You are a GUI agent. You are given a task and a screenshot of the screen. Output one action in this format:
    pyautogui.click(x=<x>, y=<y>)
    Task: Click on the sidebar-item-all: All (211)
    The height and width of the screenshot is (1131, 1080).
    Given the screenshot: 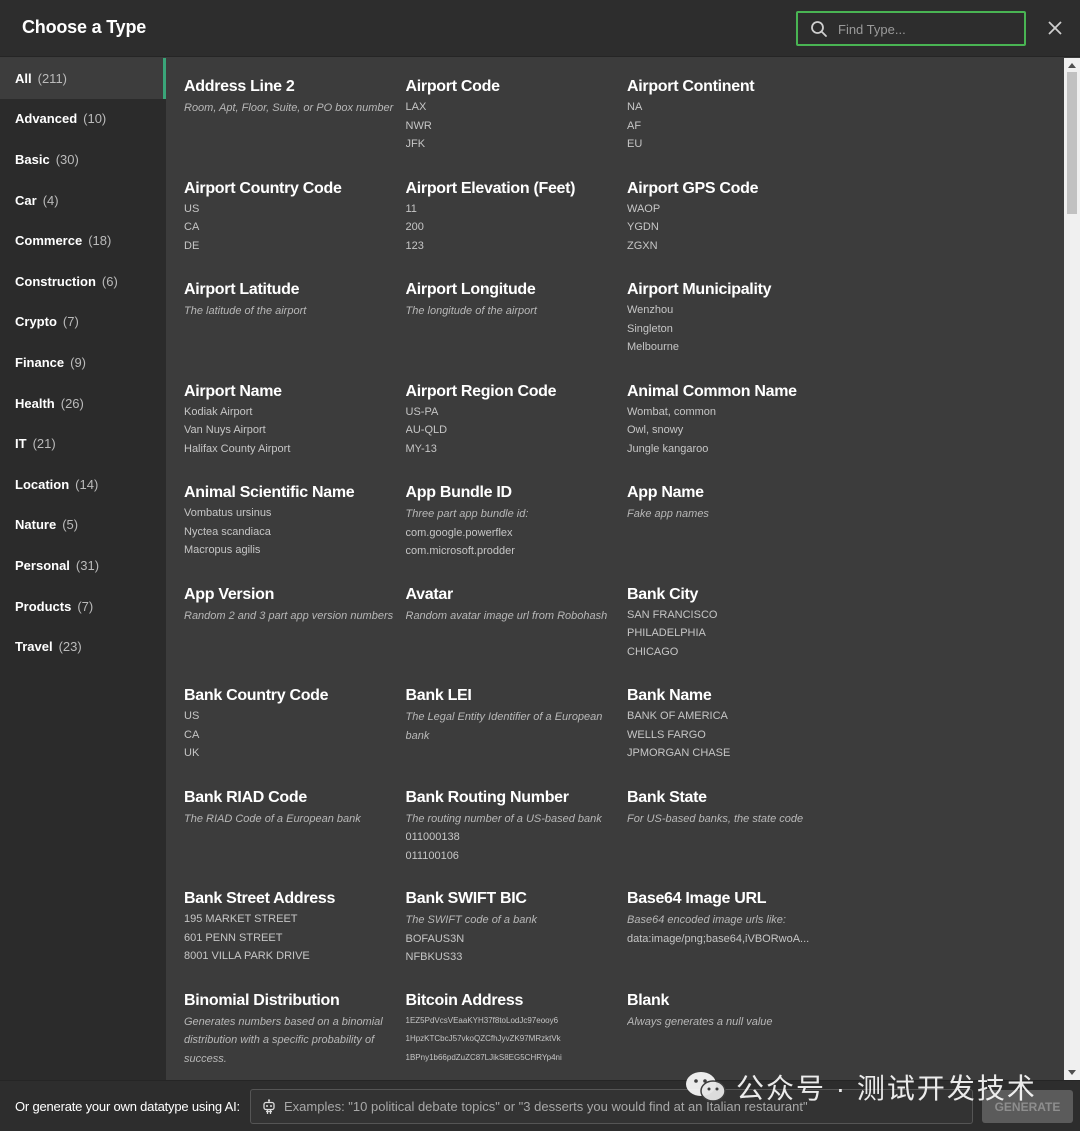 What is the action you would take?
    pyautogui.click(x=83, y=78)
    